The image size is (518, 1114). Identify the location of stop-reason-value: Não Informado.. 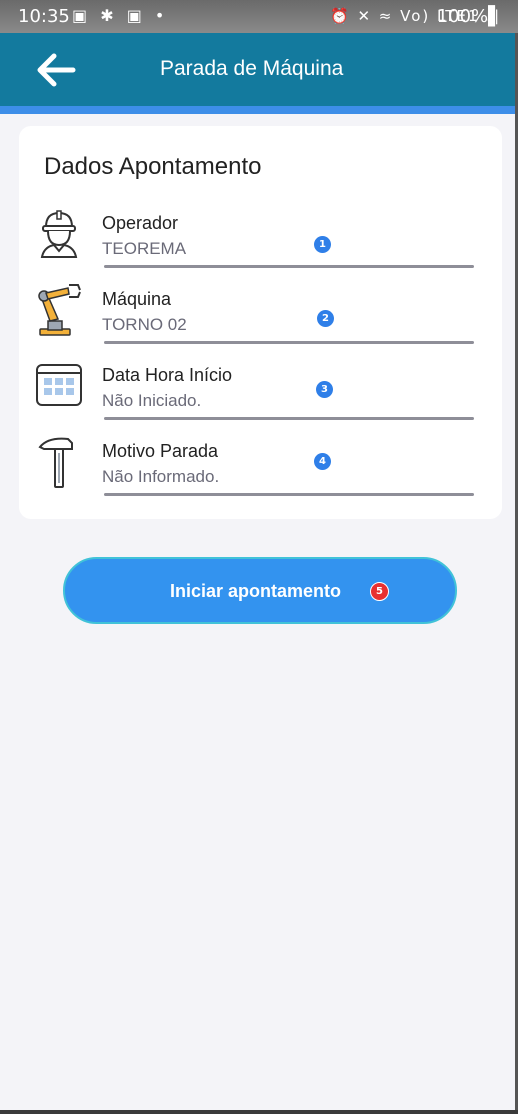
(161, 476).